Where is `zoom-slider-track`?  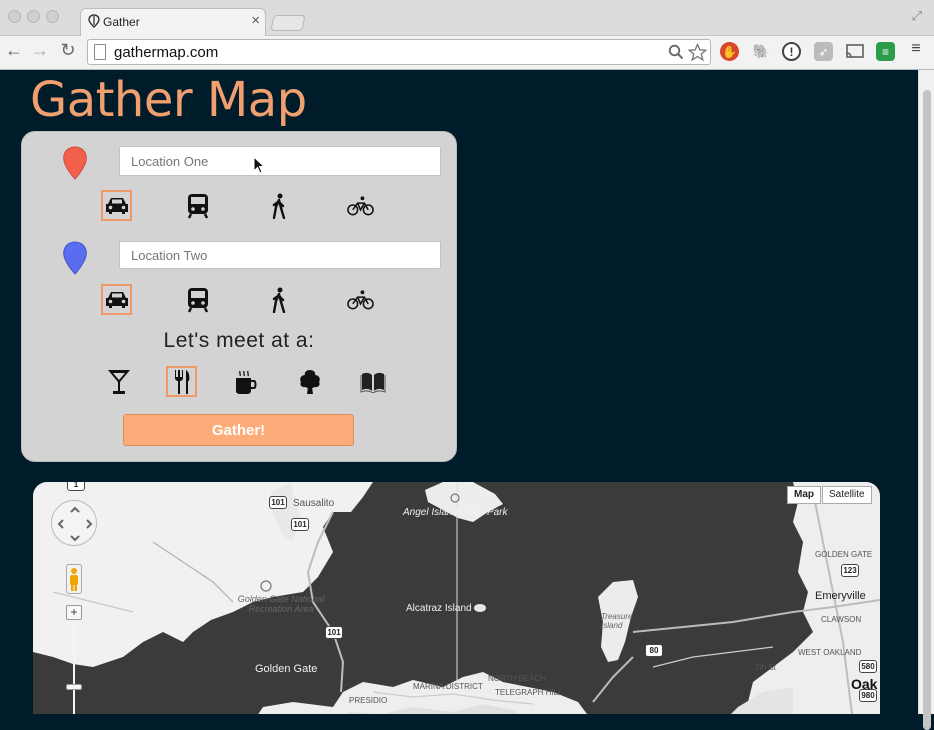
zoom-slider-track is located at coordinates (74, 661).